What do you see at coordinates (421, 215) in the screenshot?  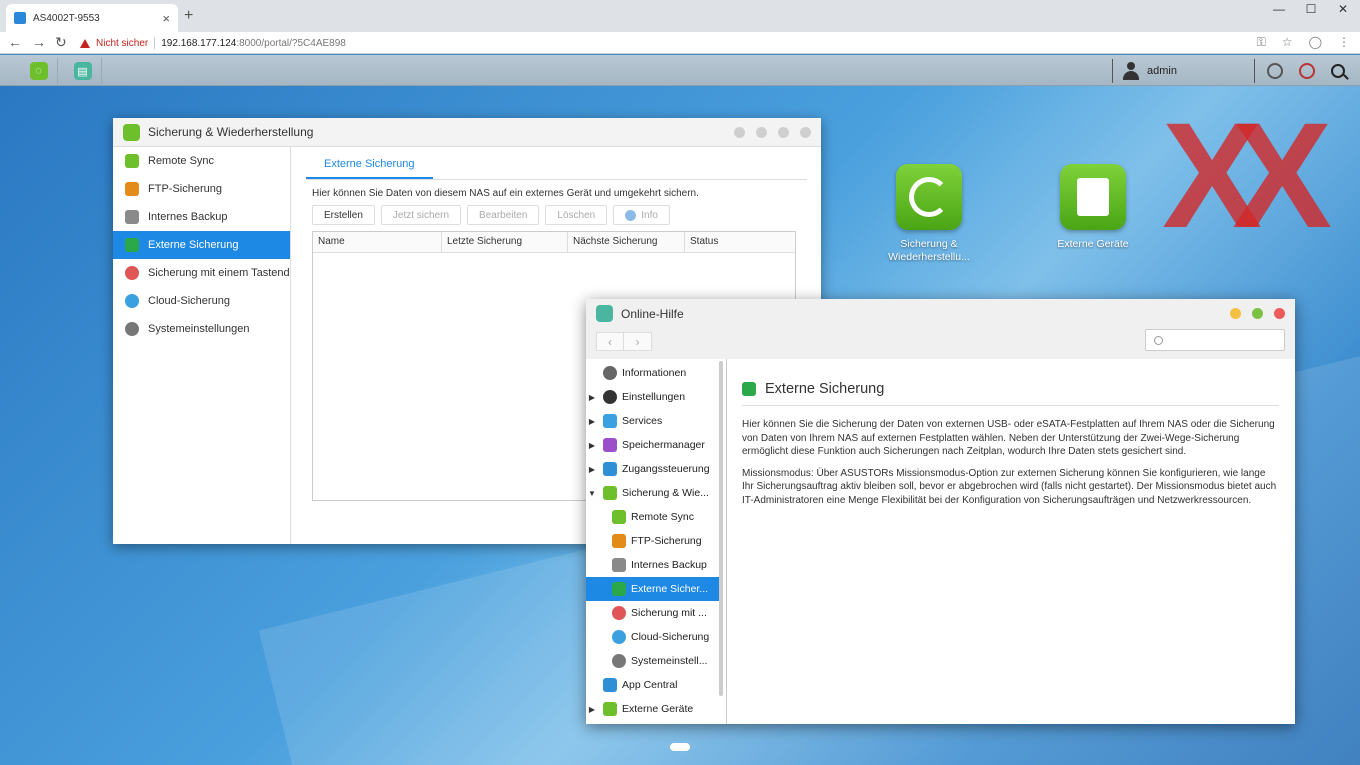 I see `backup-now-button: Jetzt sichern` at bounding box center [421, 215].